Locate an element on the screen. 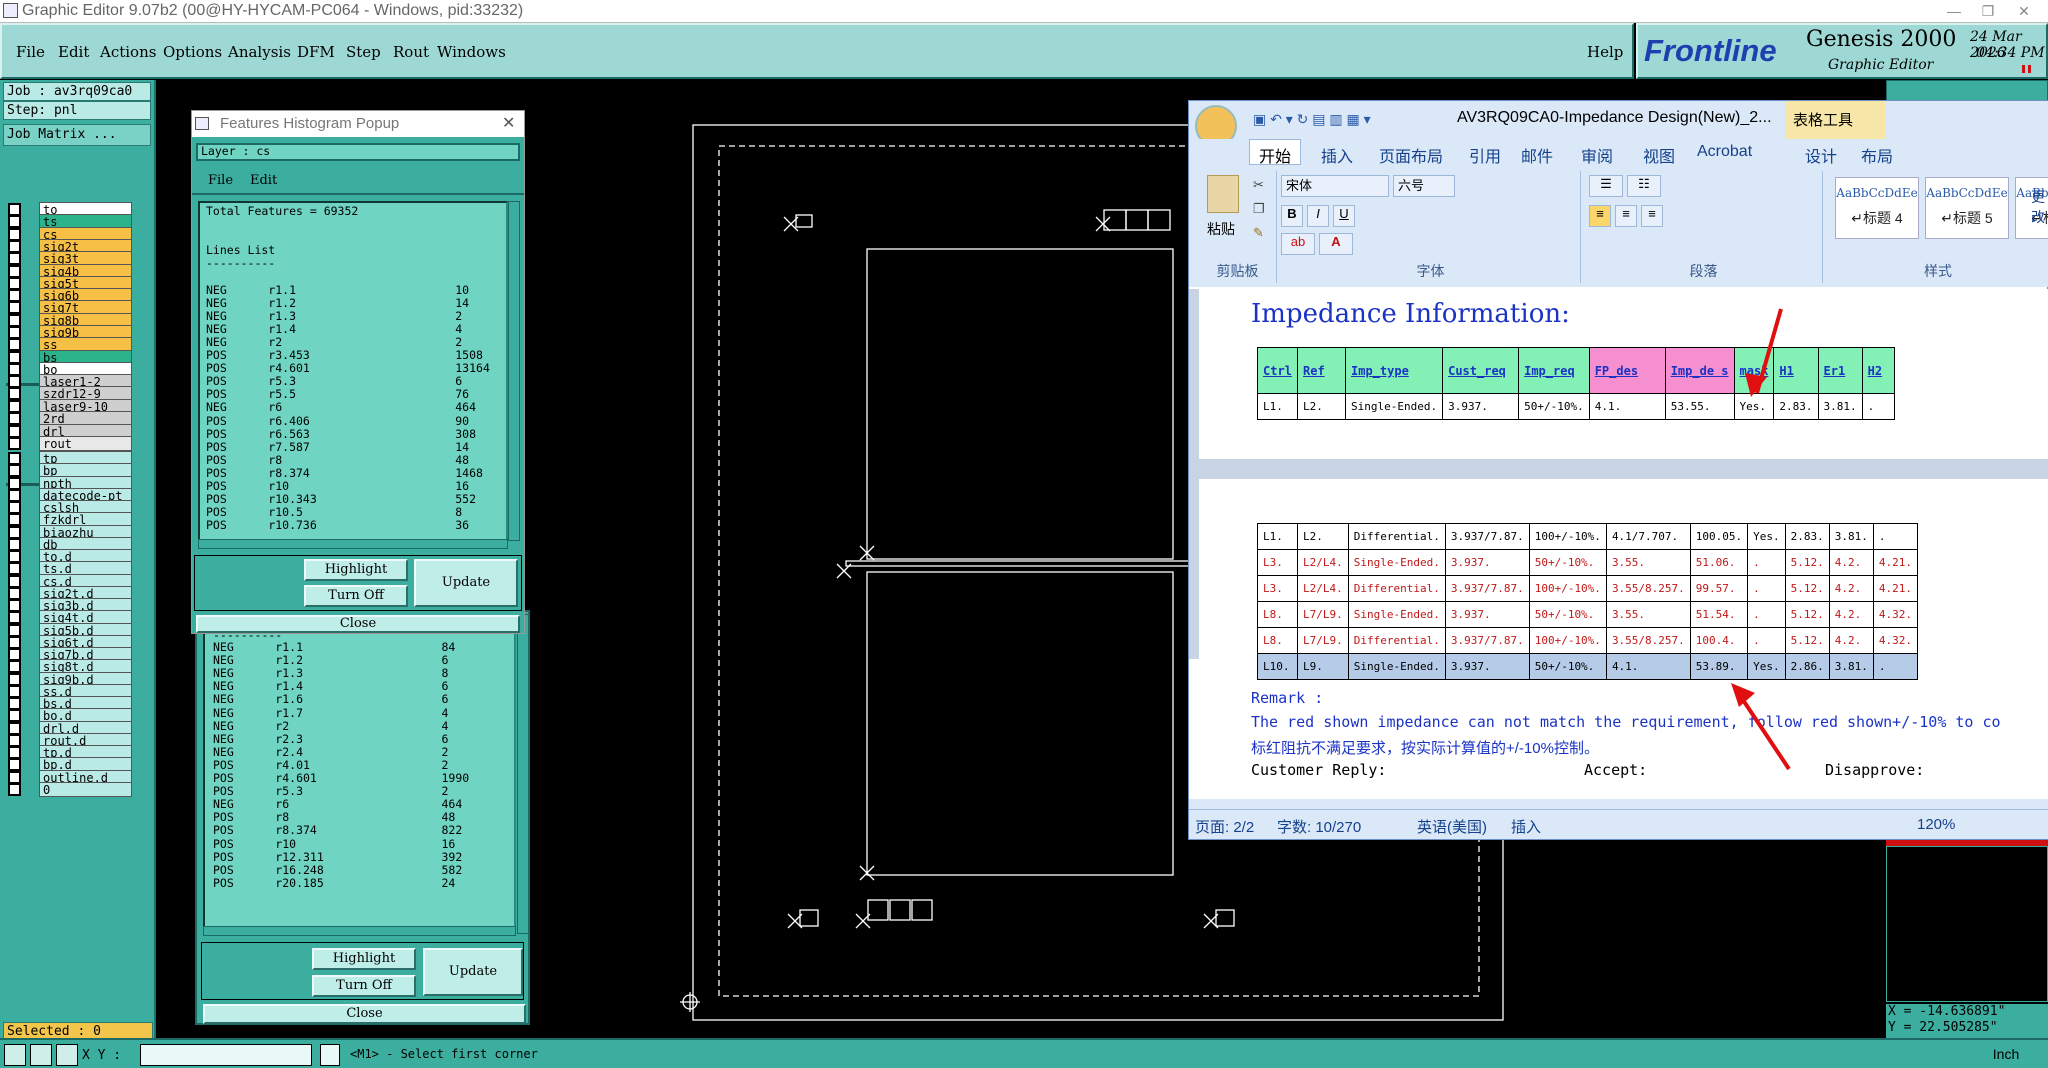 This screenshot has height=1068, width=2048. annotation-arrows is located at coordinates (1761, 539).